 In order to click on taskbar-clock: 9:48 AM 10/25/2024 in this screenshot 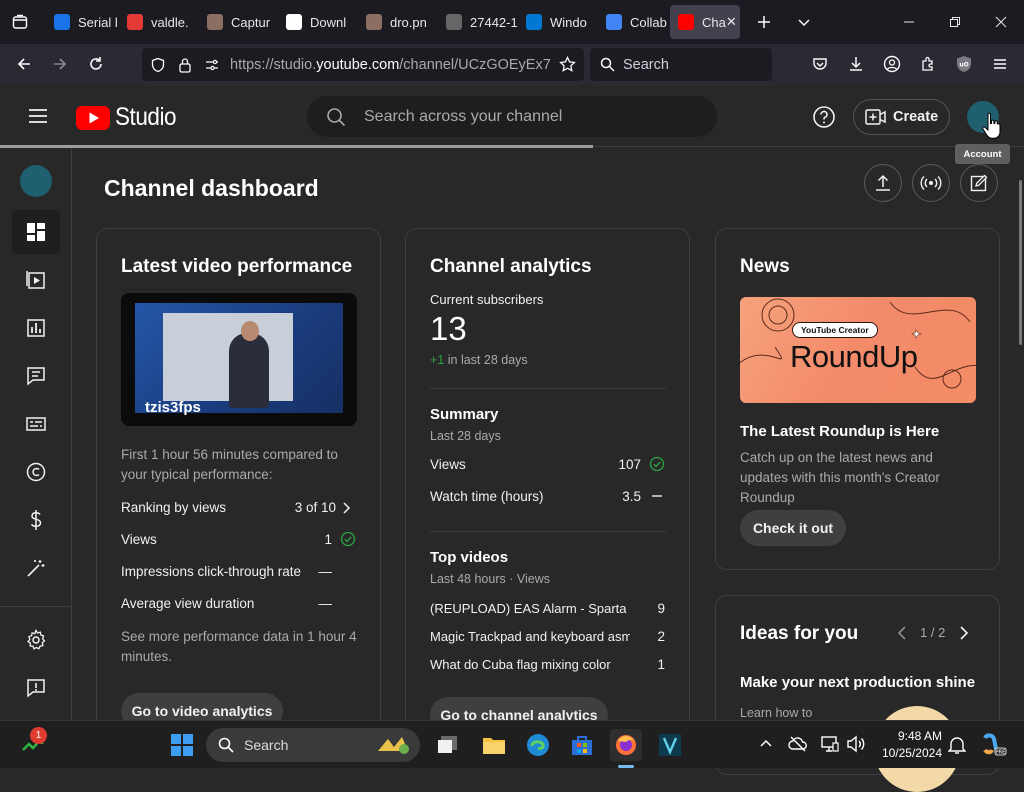, I will do `click(907, 745)`.